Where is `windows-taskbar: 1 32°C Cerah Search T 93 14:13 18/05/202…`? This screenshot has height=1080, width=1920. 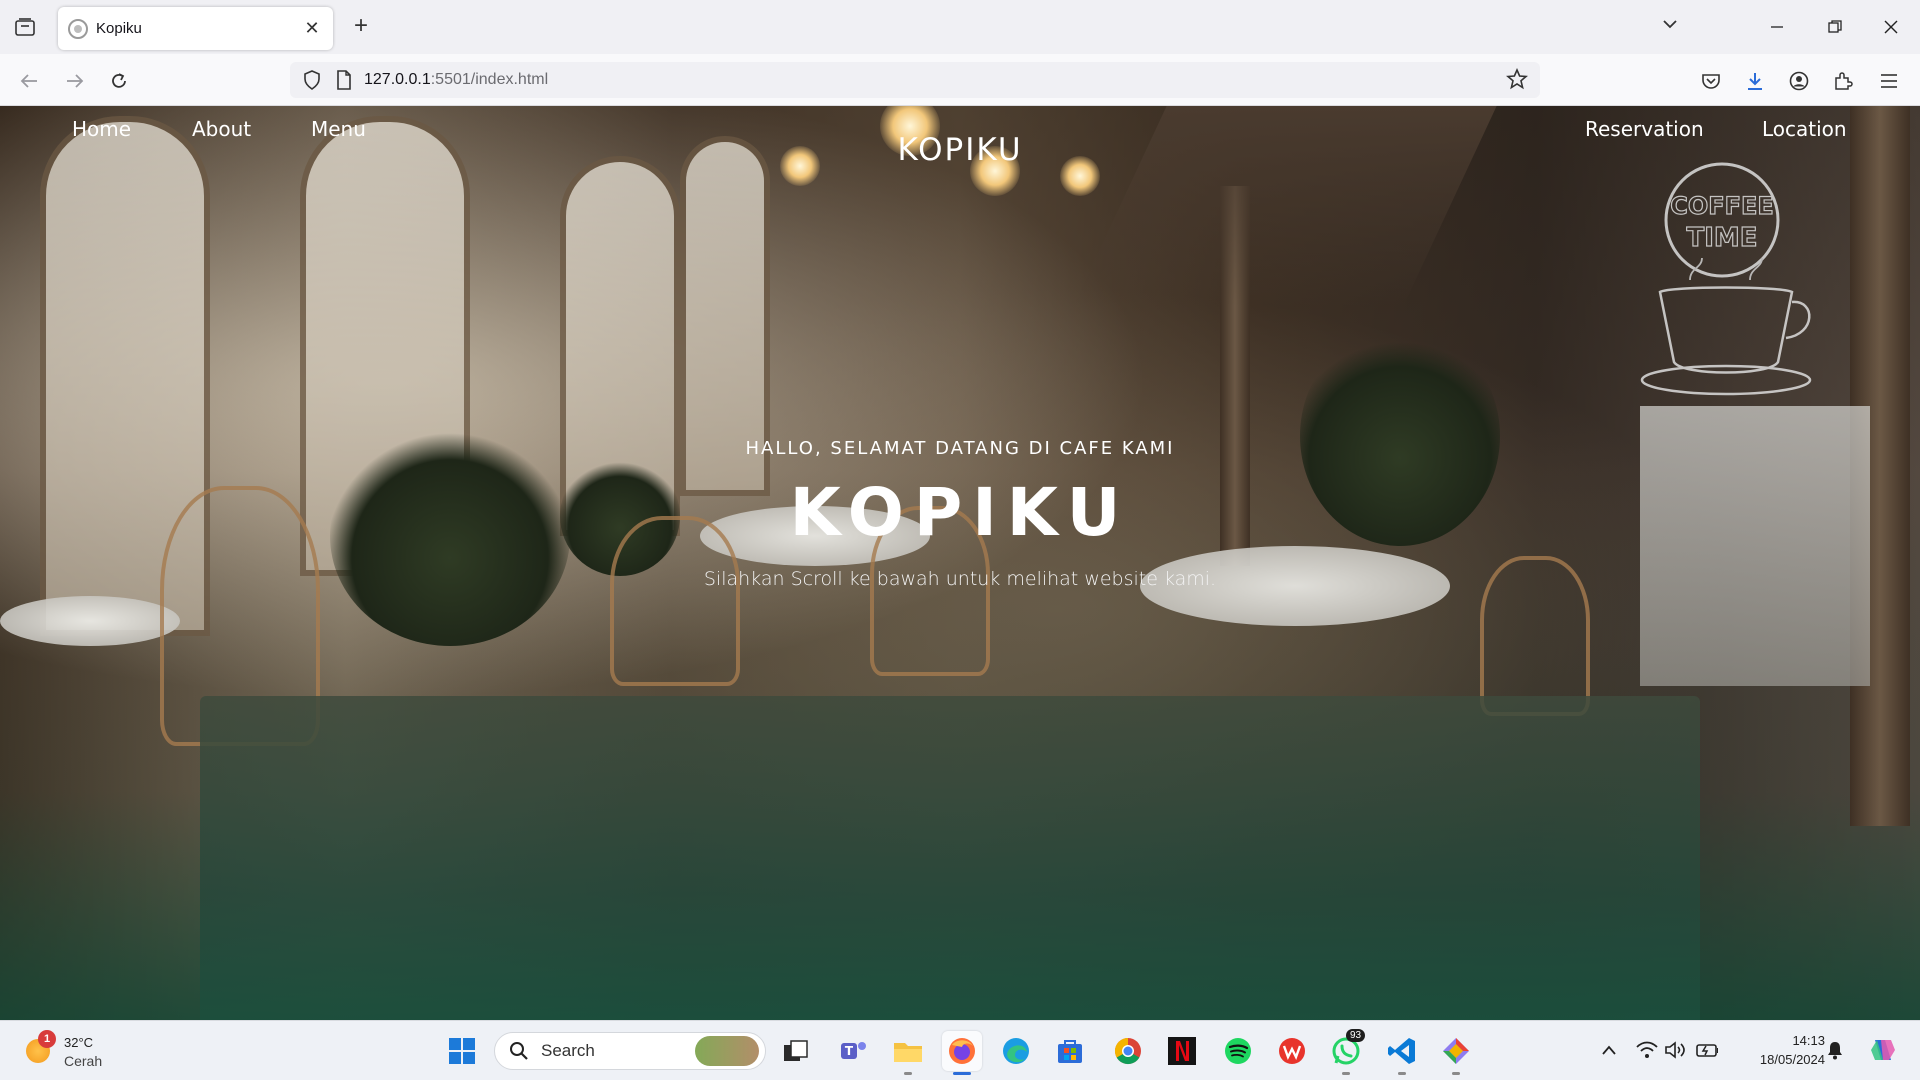 windows-taskbar: 1 32°C Cerah Search T 93 14:13 18/05/202… is located at coordinates (960, 1050).